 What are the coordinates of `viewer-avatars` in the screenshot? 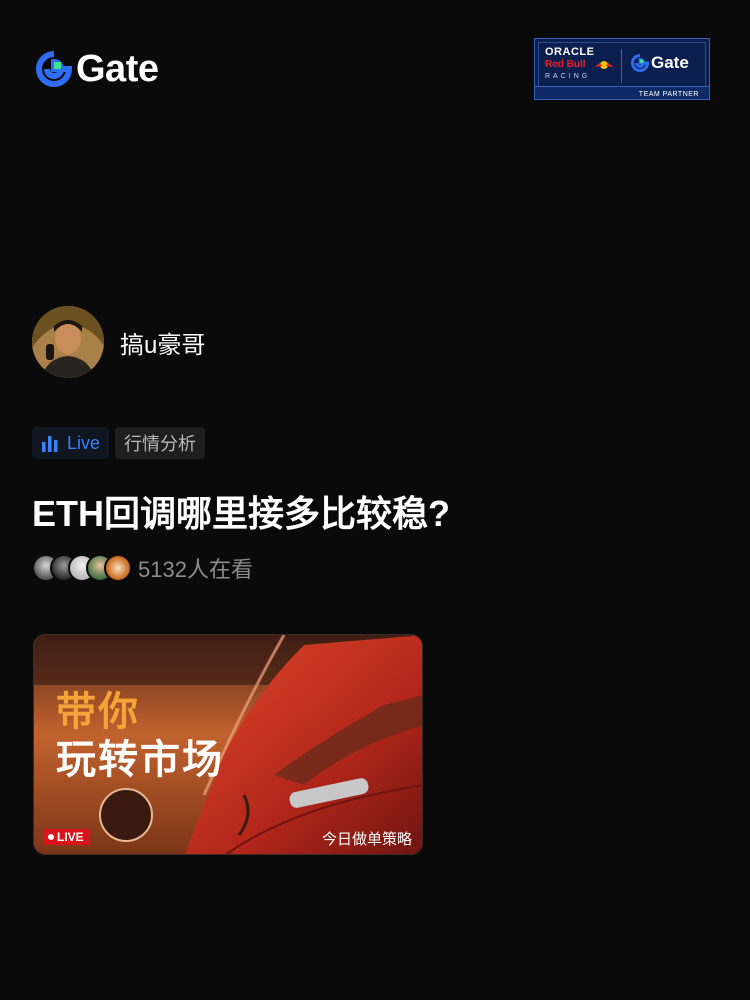 It's located at (82, 568).